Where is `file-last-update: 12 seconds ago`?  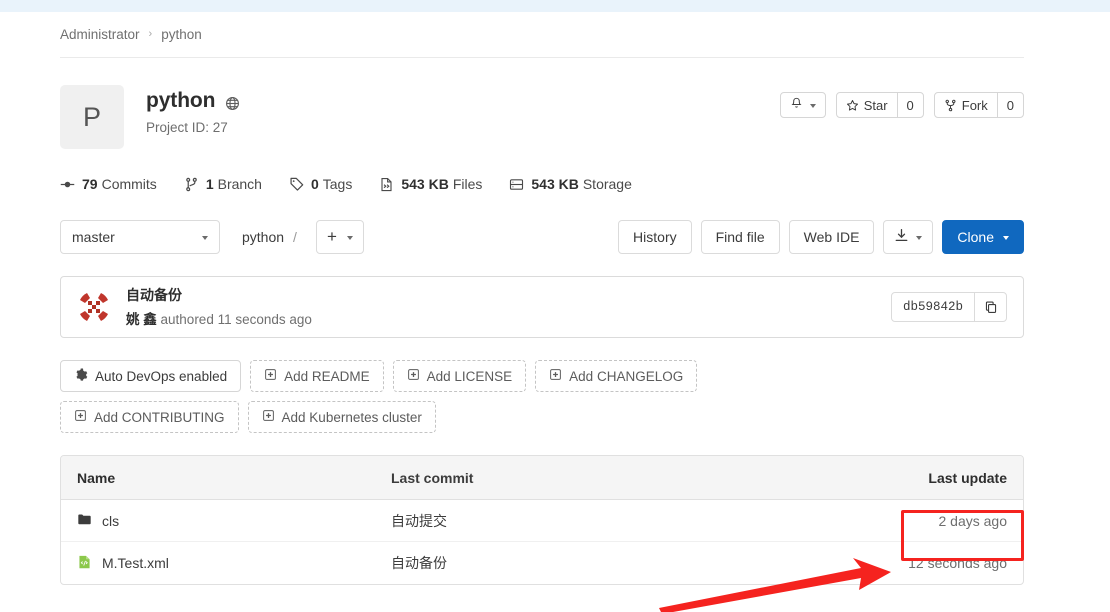 file-last-update: 12 seconds ago is located at coordinates (957, 563).